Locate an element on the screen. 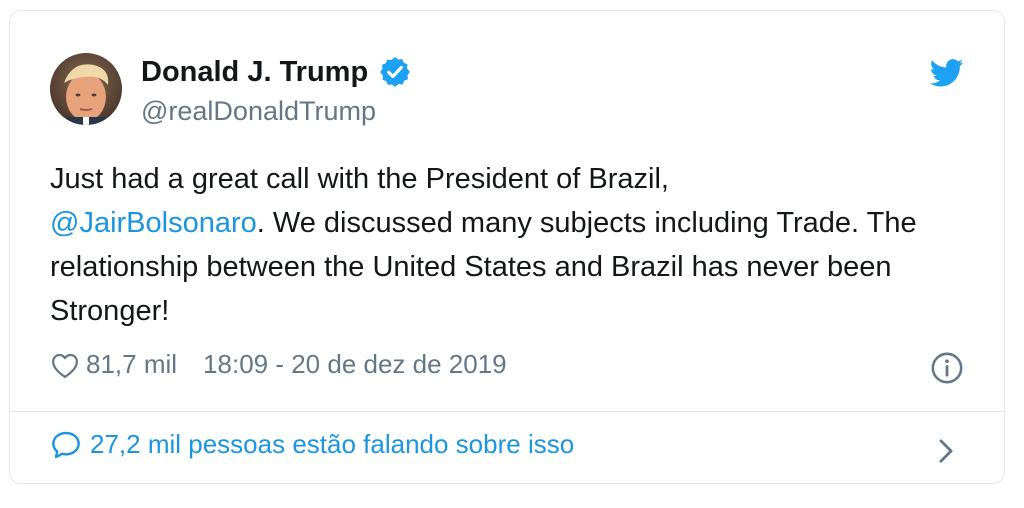 The image size is (1024, 508). info-icon is located at coordinates (947, 368).